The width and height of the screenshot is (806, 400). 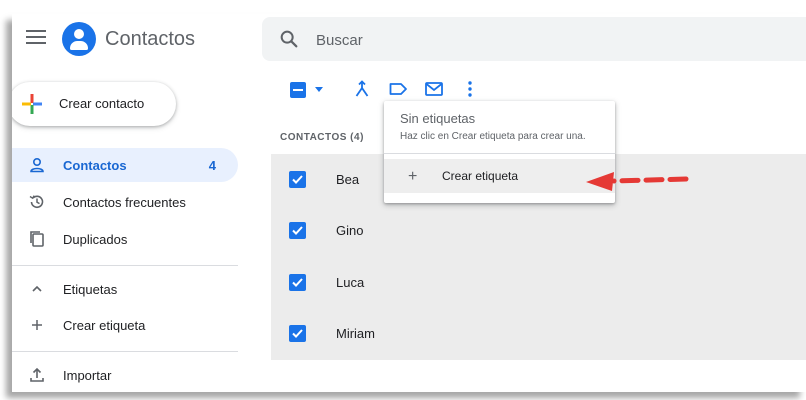 What do you see at coordinates (516, 40) in the screenshot?
I see `search-input` at bounding box center [516, 40].